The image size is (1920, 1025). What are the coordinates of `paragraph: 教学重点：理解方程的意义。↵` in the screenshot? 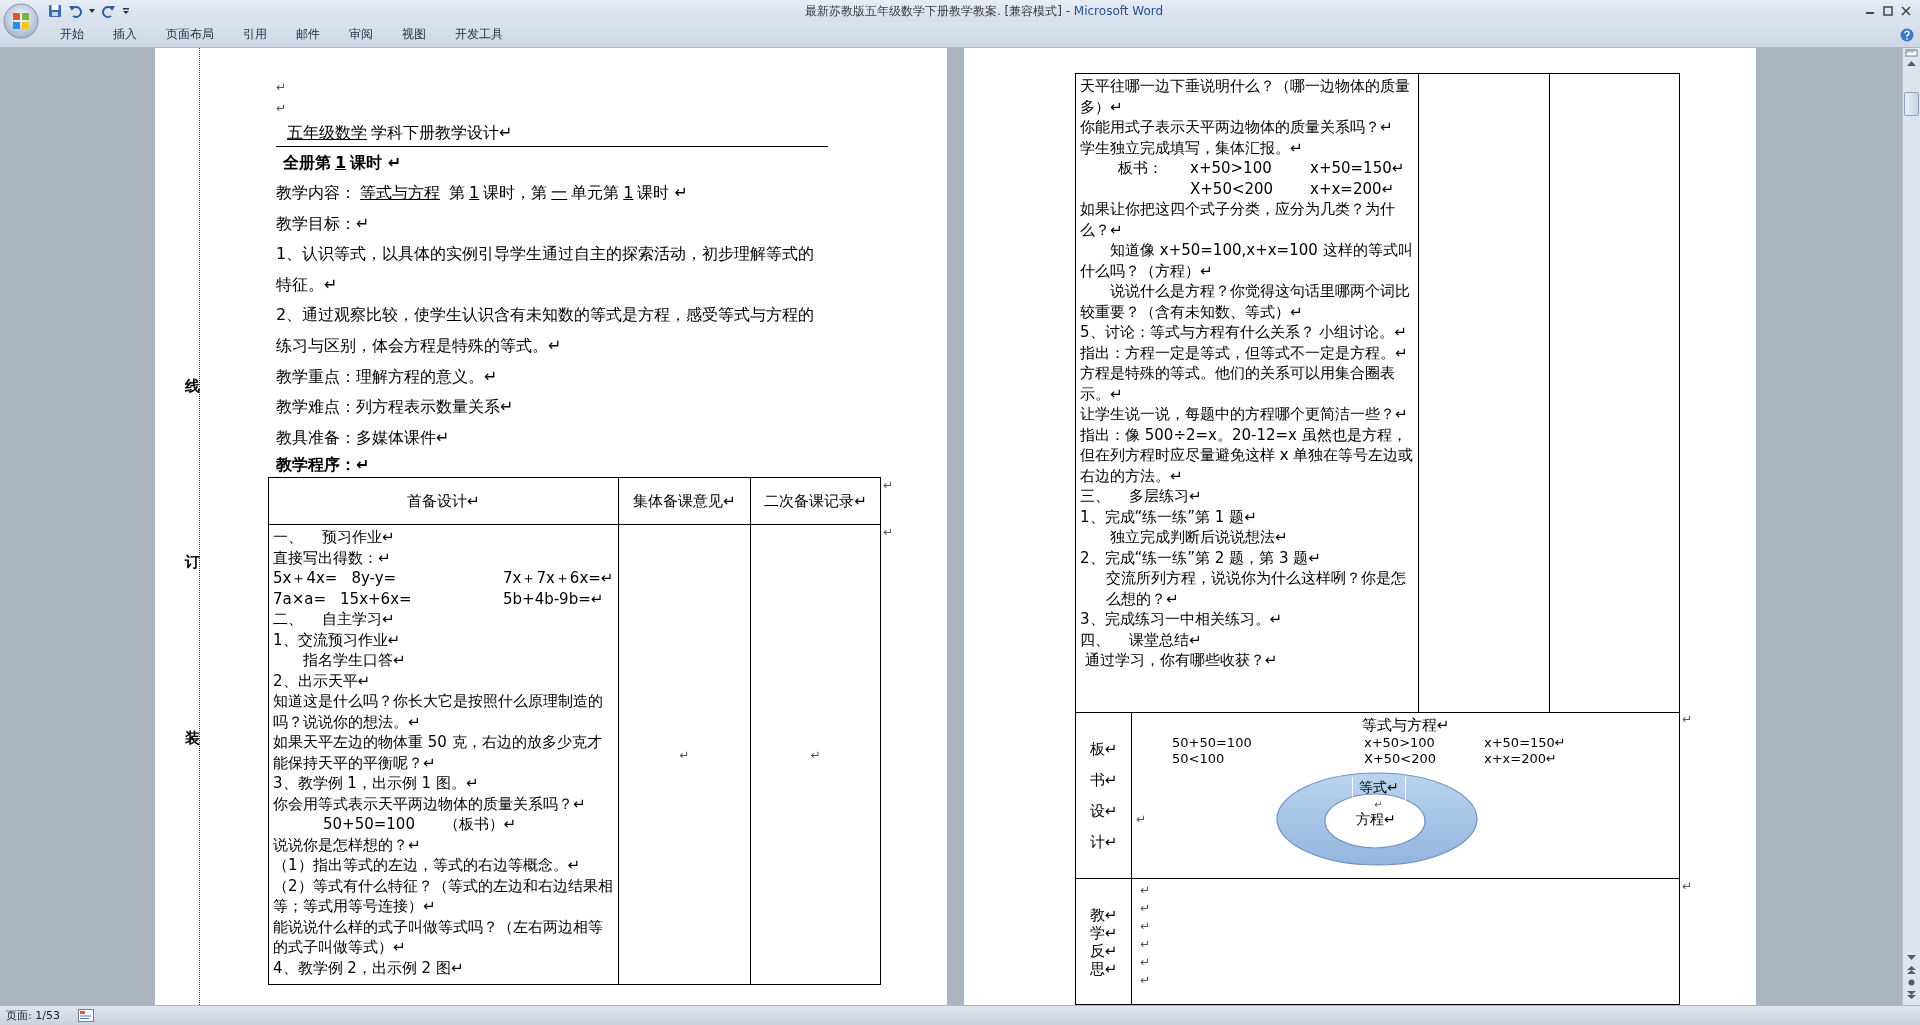 It's located at (387, 376).